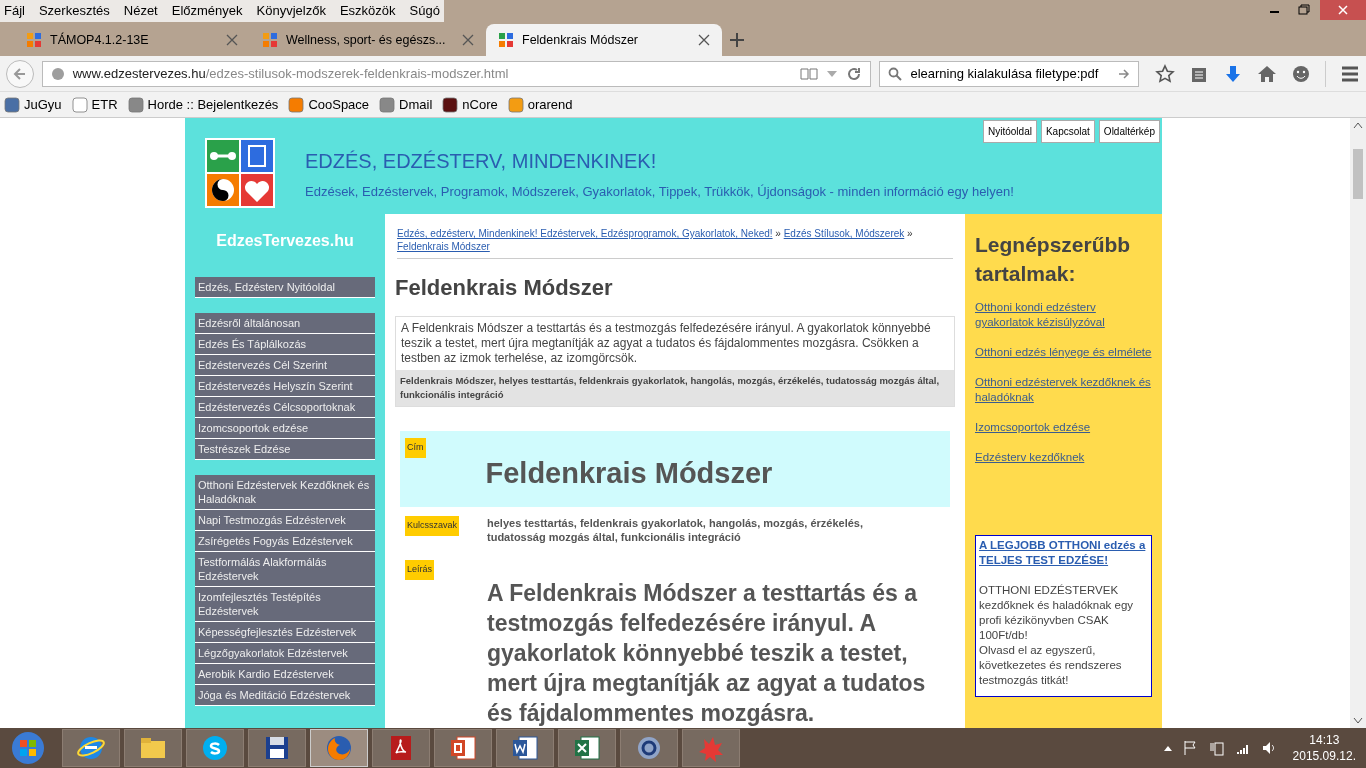 This screenshot has height=768, width=1366. Describe the element at coordinates (854, 73) in the screenshot. I see `reload-icon` at that location.